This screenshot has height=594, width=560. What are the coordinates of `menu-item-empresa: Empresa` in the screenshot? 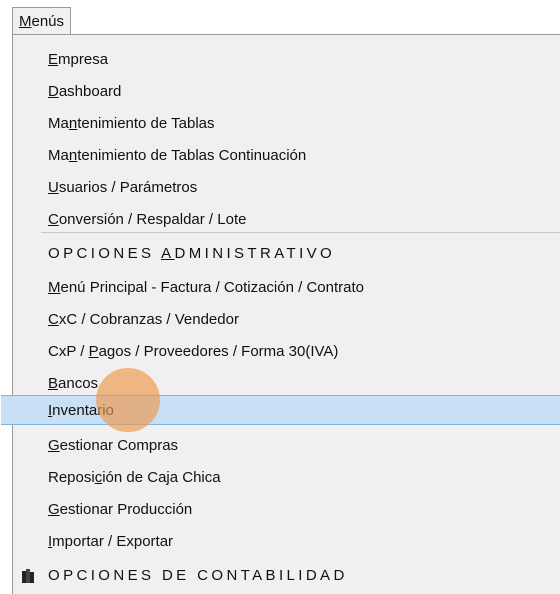 It's located at (286, 60).